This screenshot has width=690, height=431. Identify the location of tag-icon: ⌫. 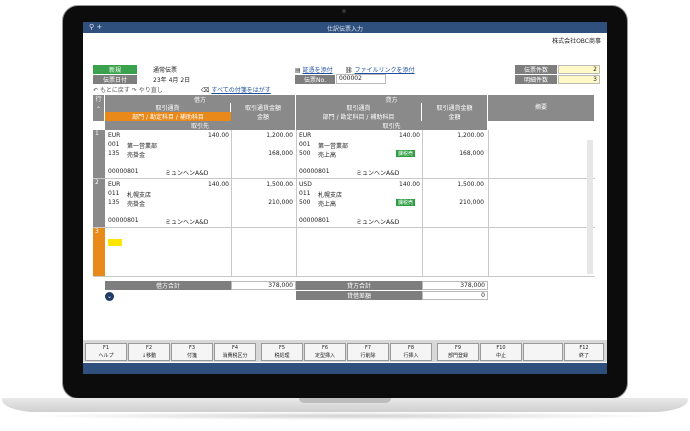
(205, 90).